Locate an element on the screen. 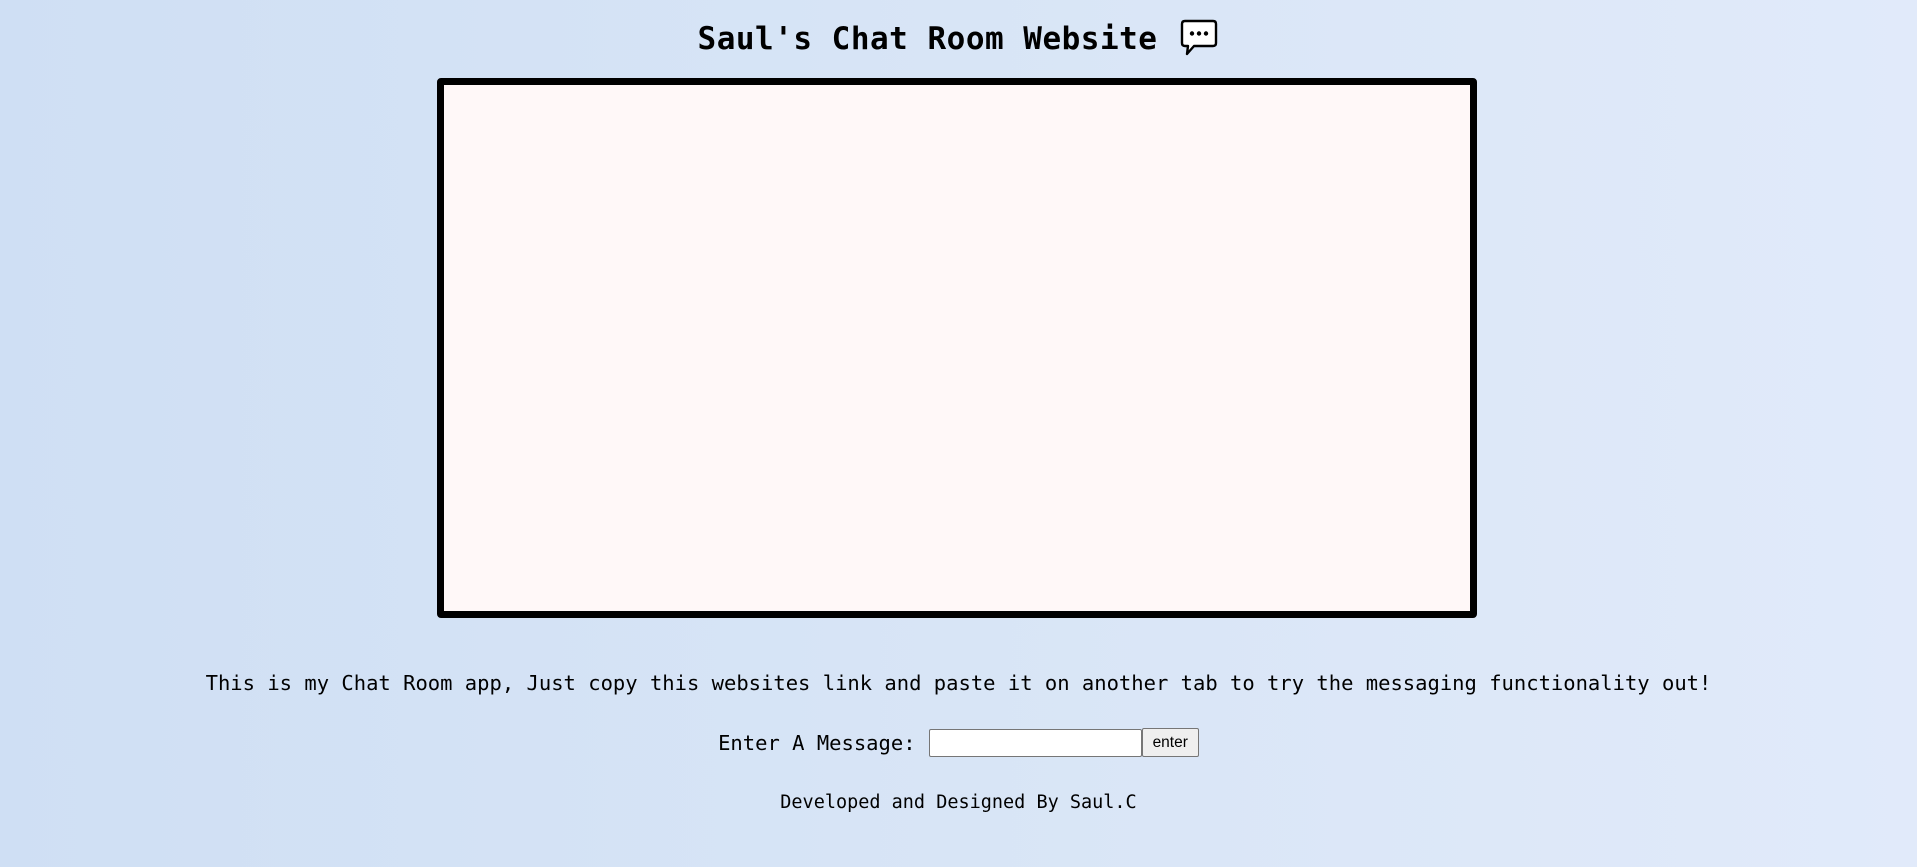 Image resolution: width=1917 pixels, height=867 pixels. footer-credit: Developed and Designed By Saul.C is located at coordinates (958, 802).